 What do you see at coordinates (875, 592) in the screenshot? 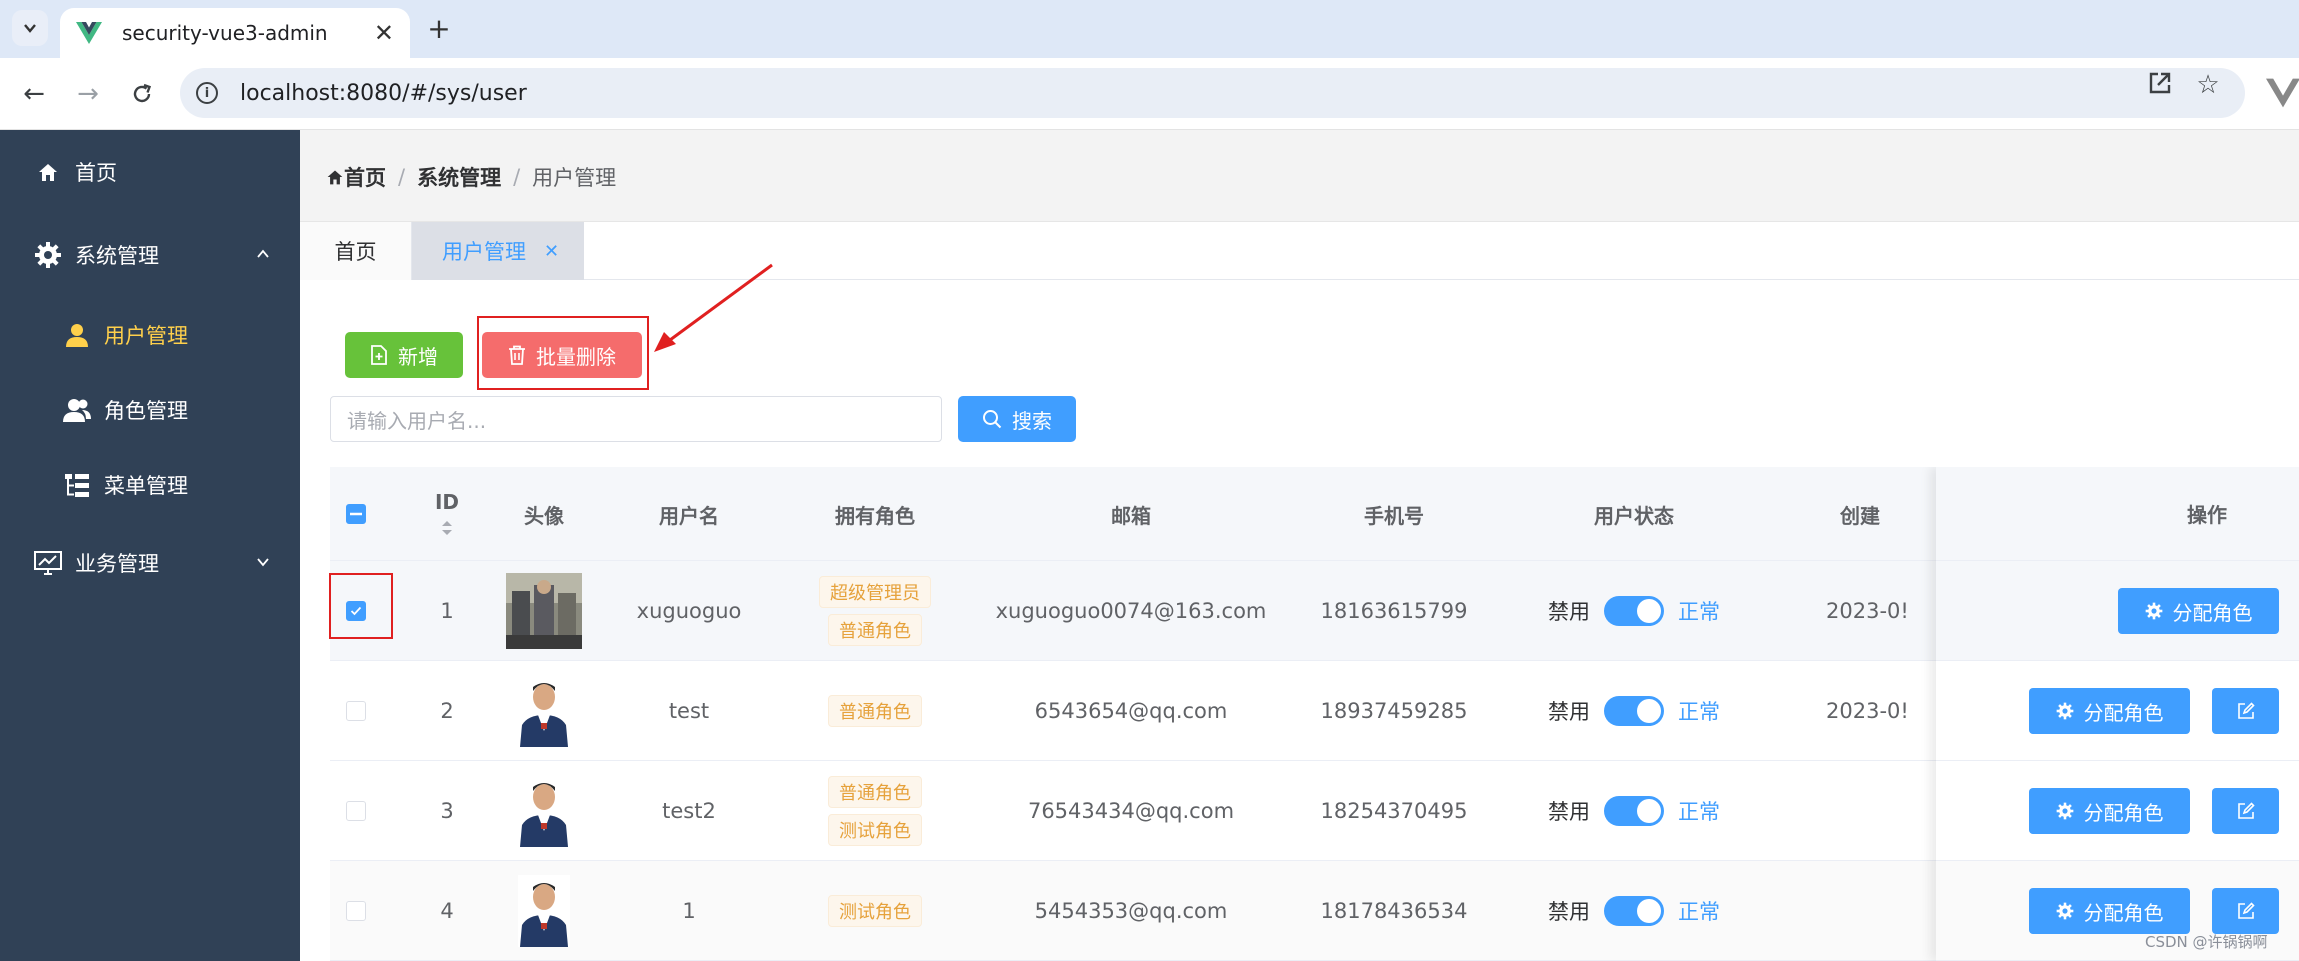
I see `role-tag: 超级管理员` at bounding box center [875, 592].